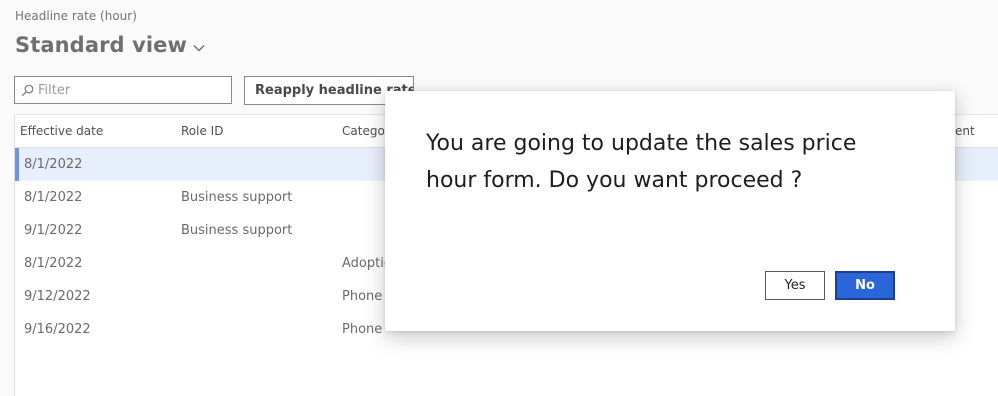 The width and height of the screenshot is (998, 396). I want to click on cell-effective-date: 9/16/2022, so click(57, 329).